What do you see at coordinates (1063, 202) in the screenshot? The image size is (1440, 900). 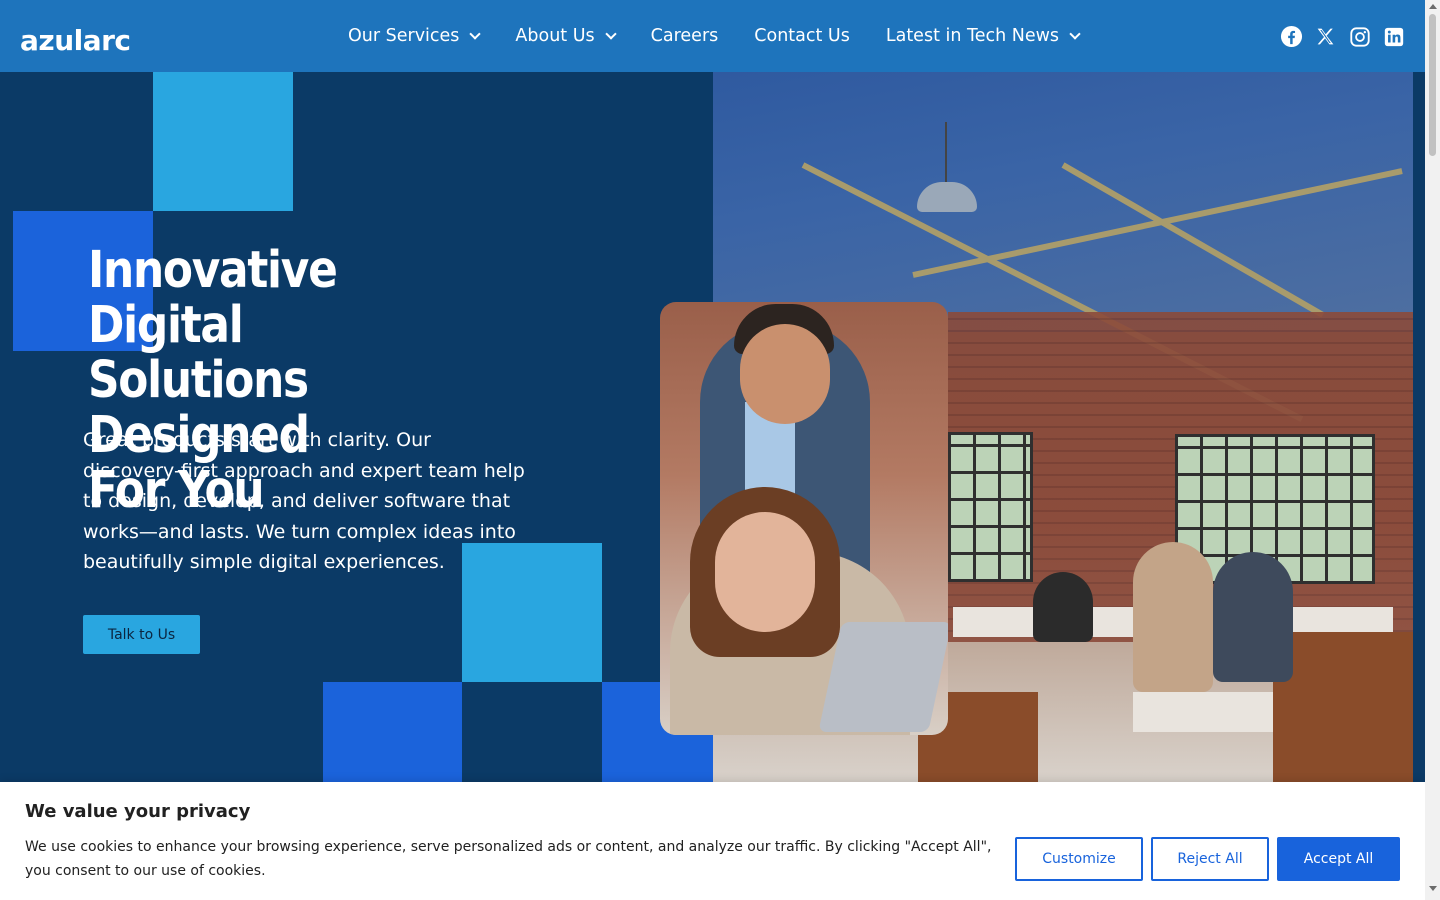 I see `roof-image-area` at bounding box center [1063, 202].